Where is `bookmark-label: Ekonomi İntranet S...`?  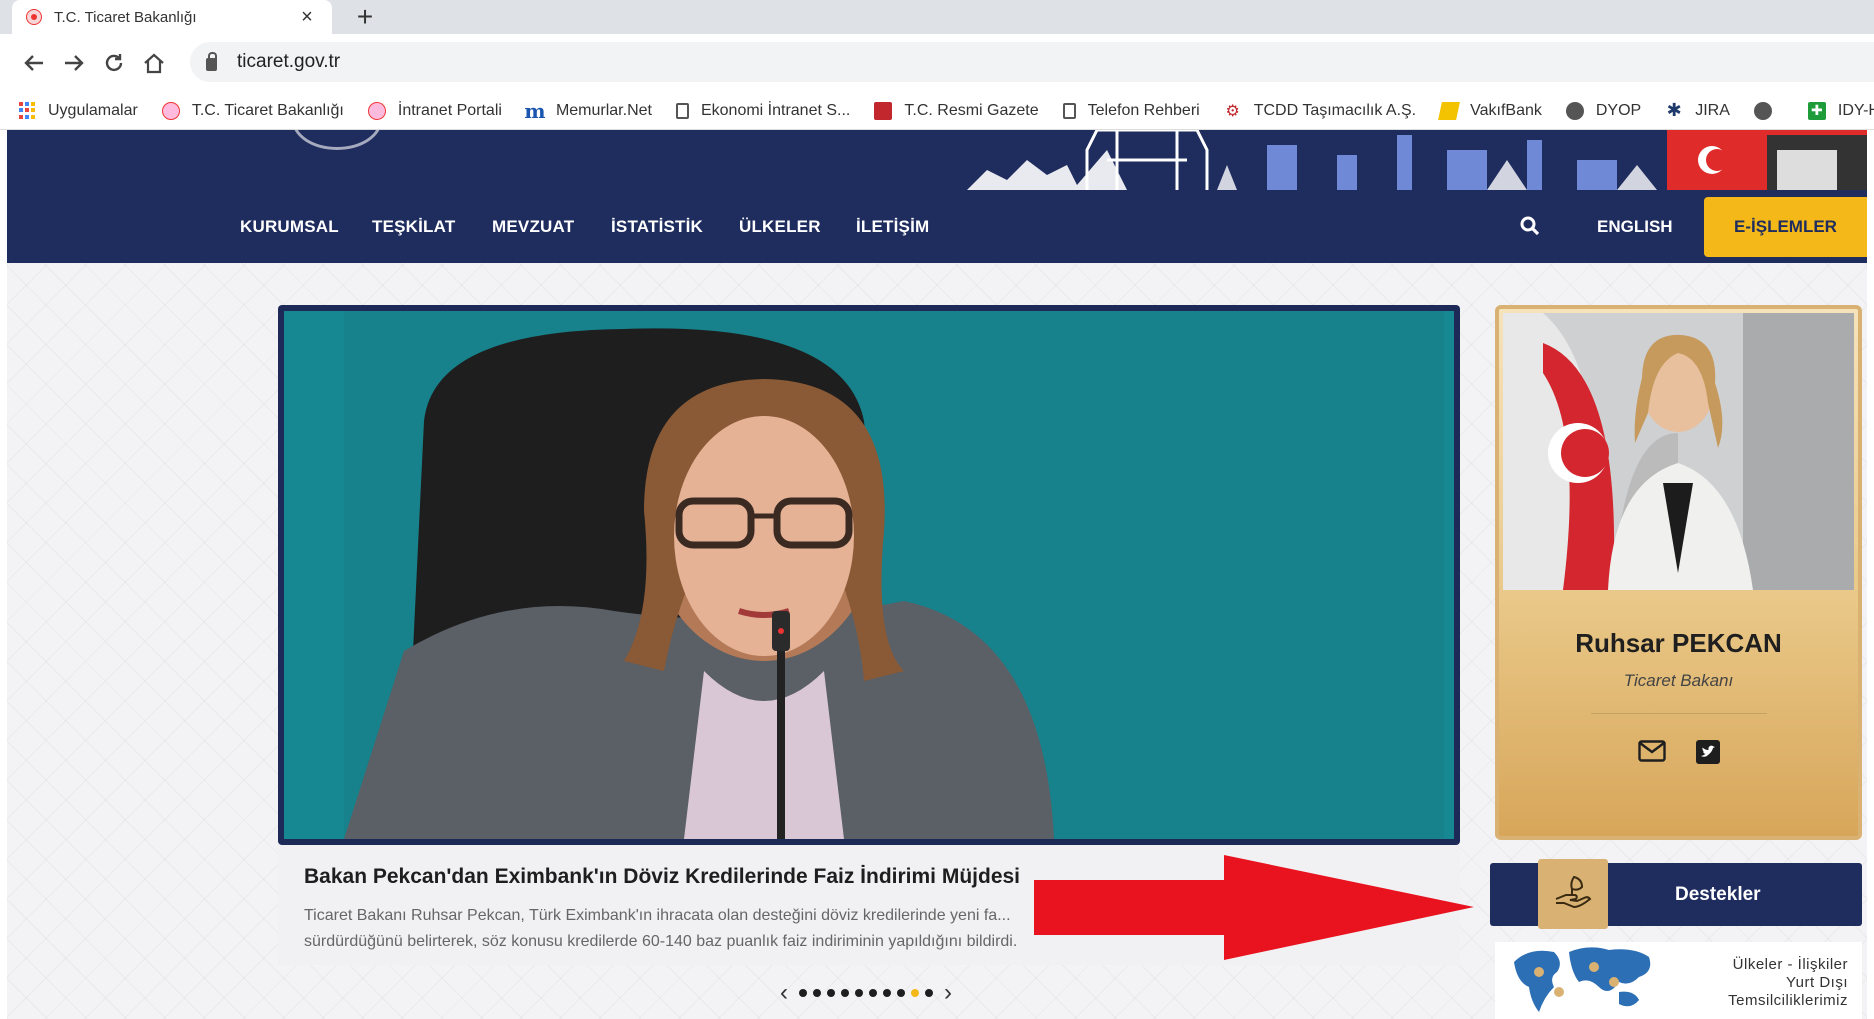
bookmark-label: Ekonomi İntranet S... is located at coordinates (775, 110).